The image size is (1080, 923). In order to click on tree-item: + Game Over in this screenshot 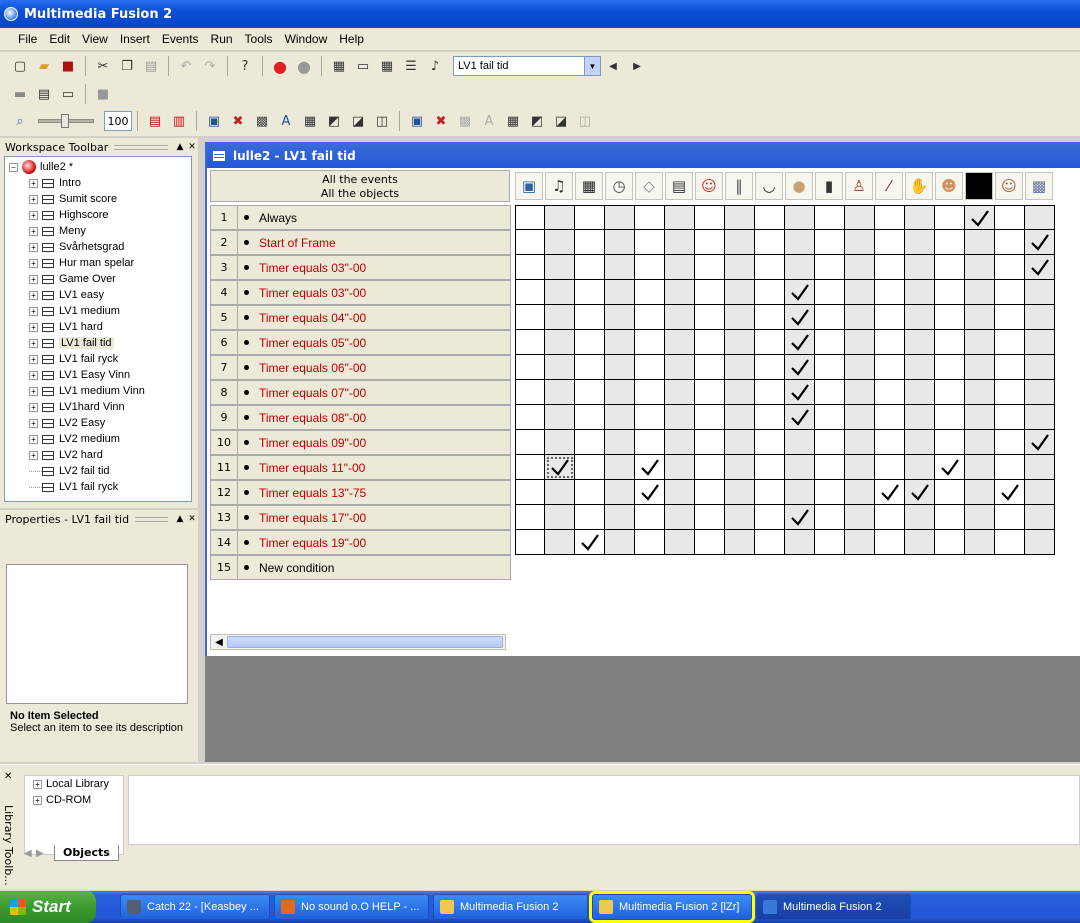, I will do `click(98, 279)`.